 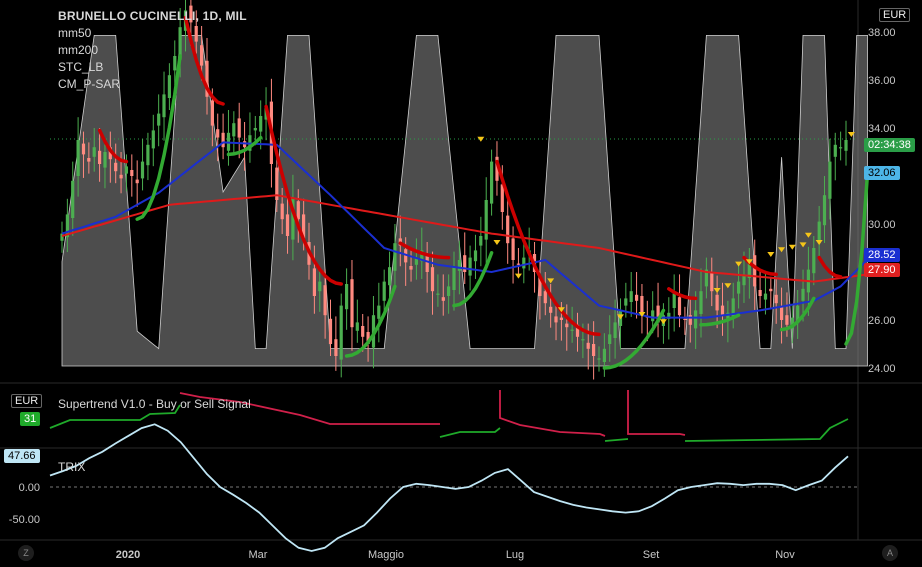 What do you see at coordinates (895, 15) in the screenshot?
I see `currency-badge: EUR` at bounding box center [895, 15].